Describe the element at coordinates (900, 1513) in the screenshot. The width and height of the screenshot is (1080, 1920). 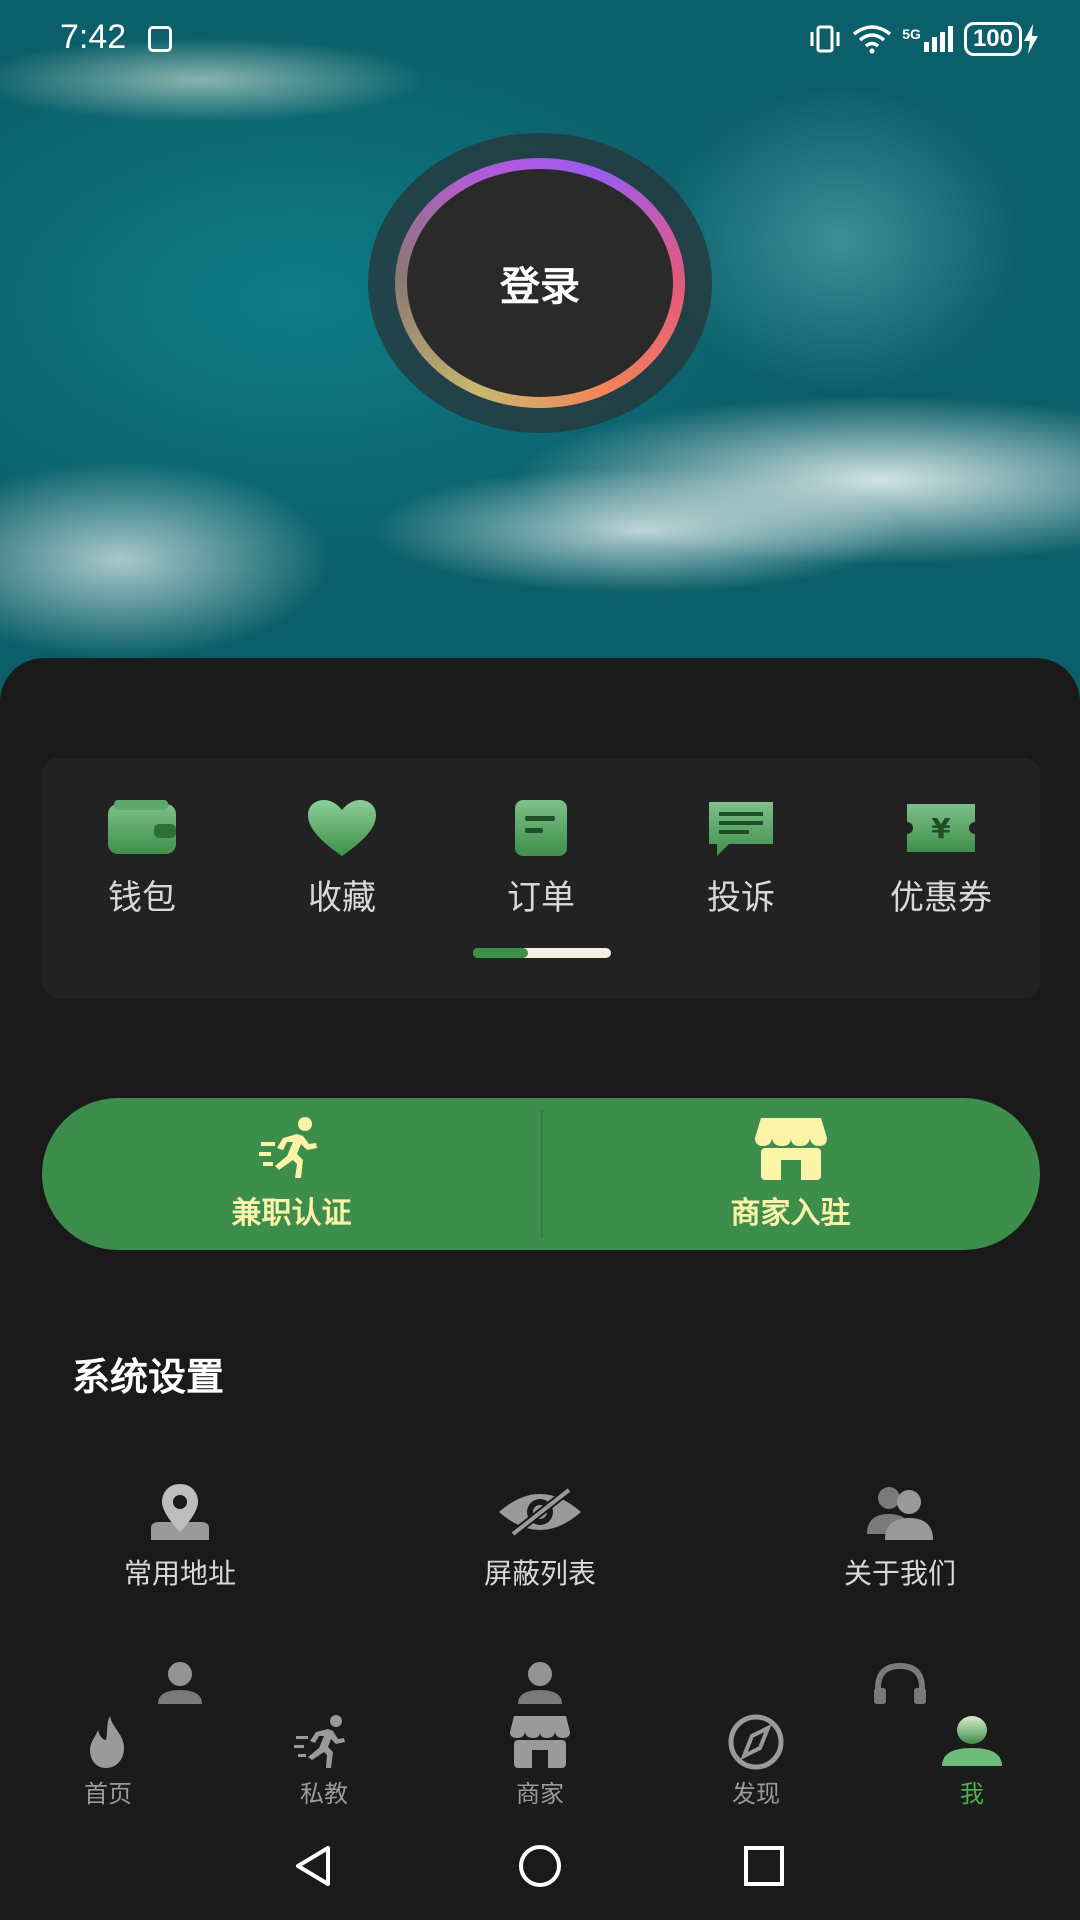
I see `users-icon` at that location.